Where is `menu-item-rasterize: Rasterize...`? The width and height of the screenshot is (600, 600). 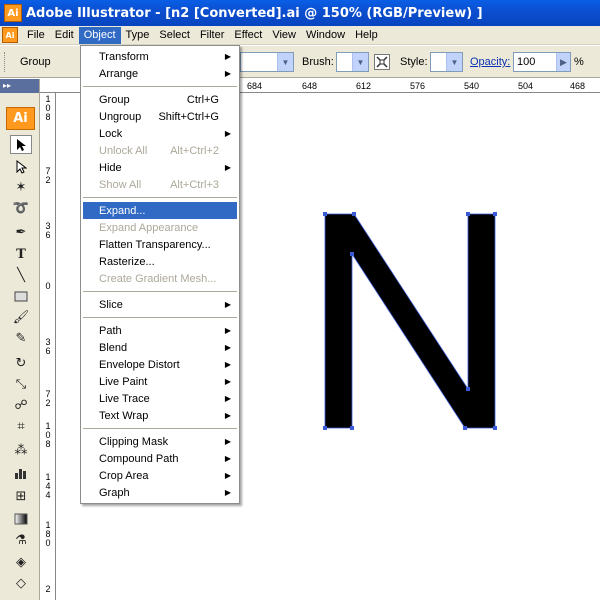 menu-item-rasterize: Rasterize... is located at coordinates (160, 261).